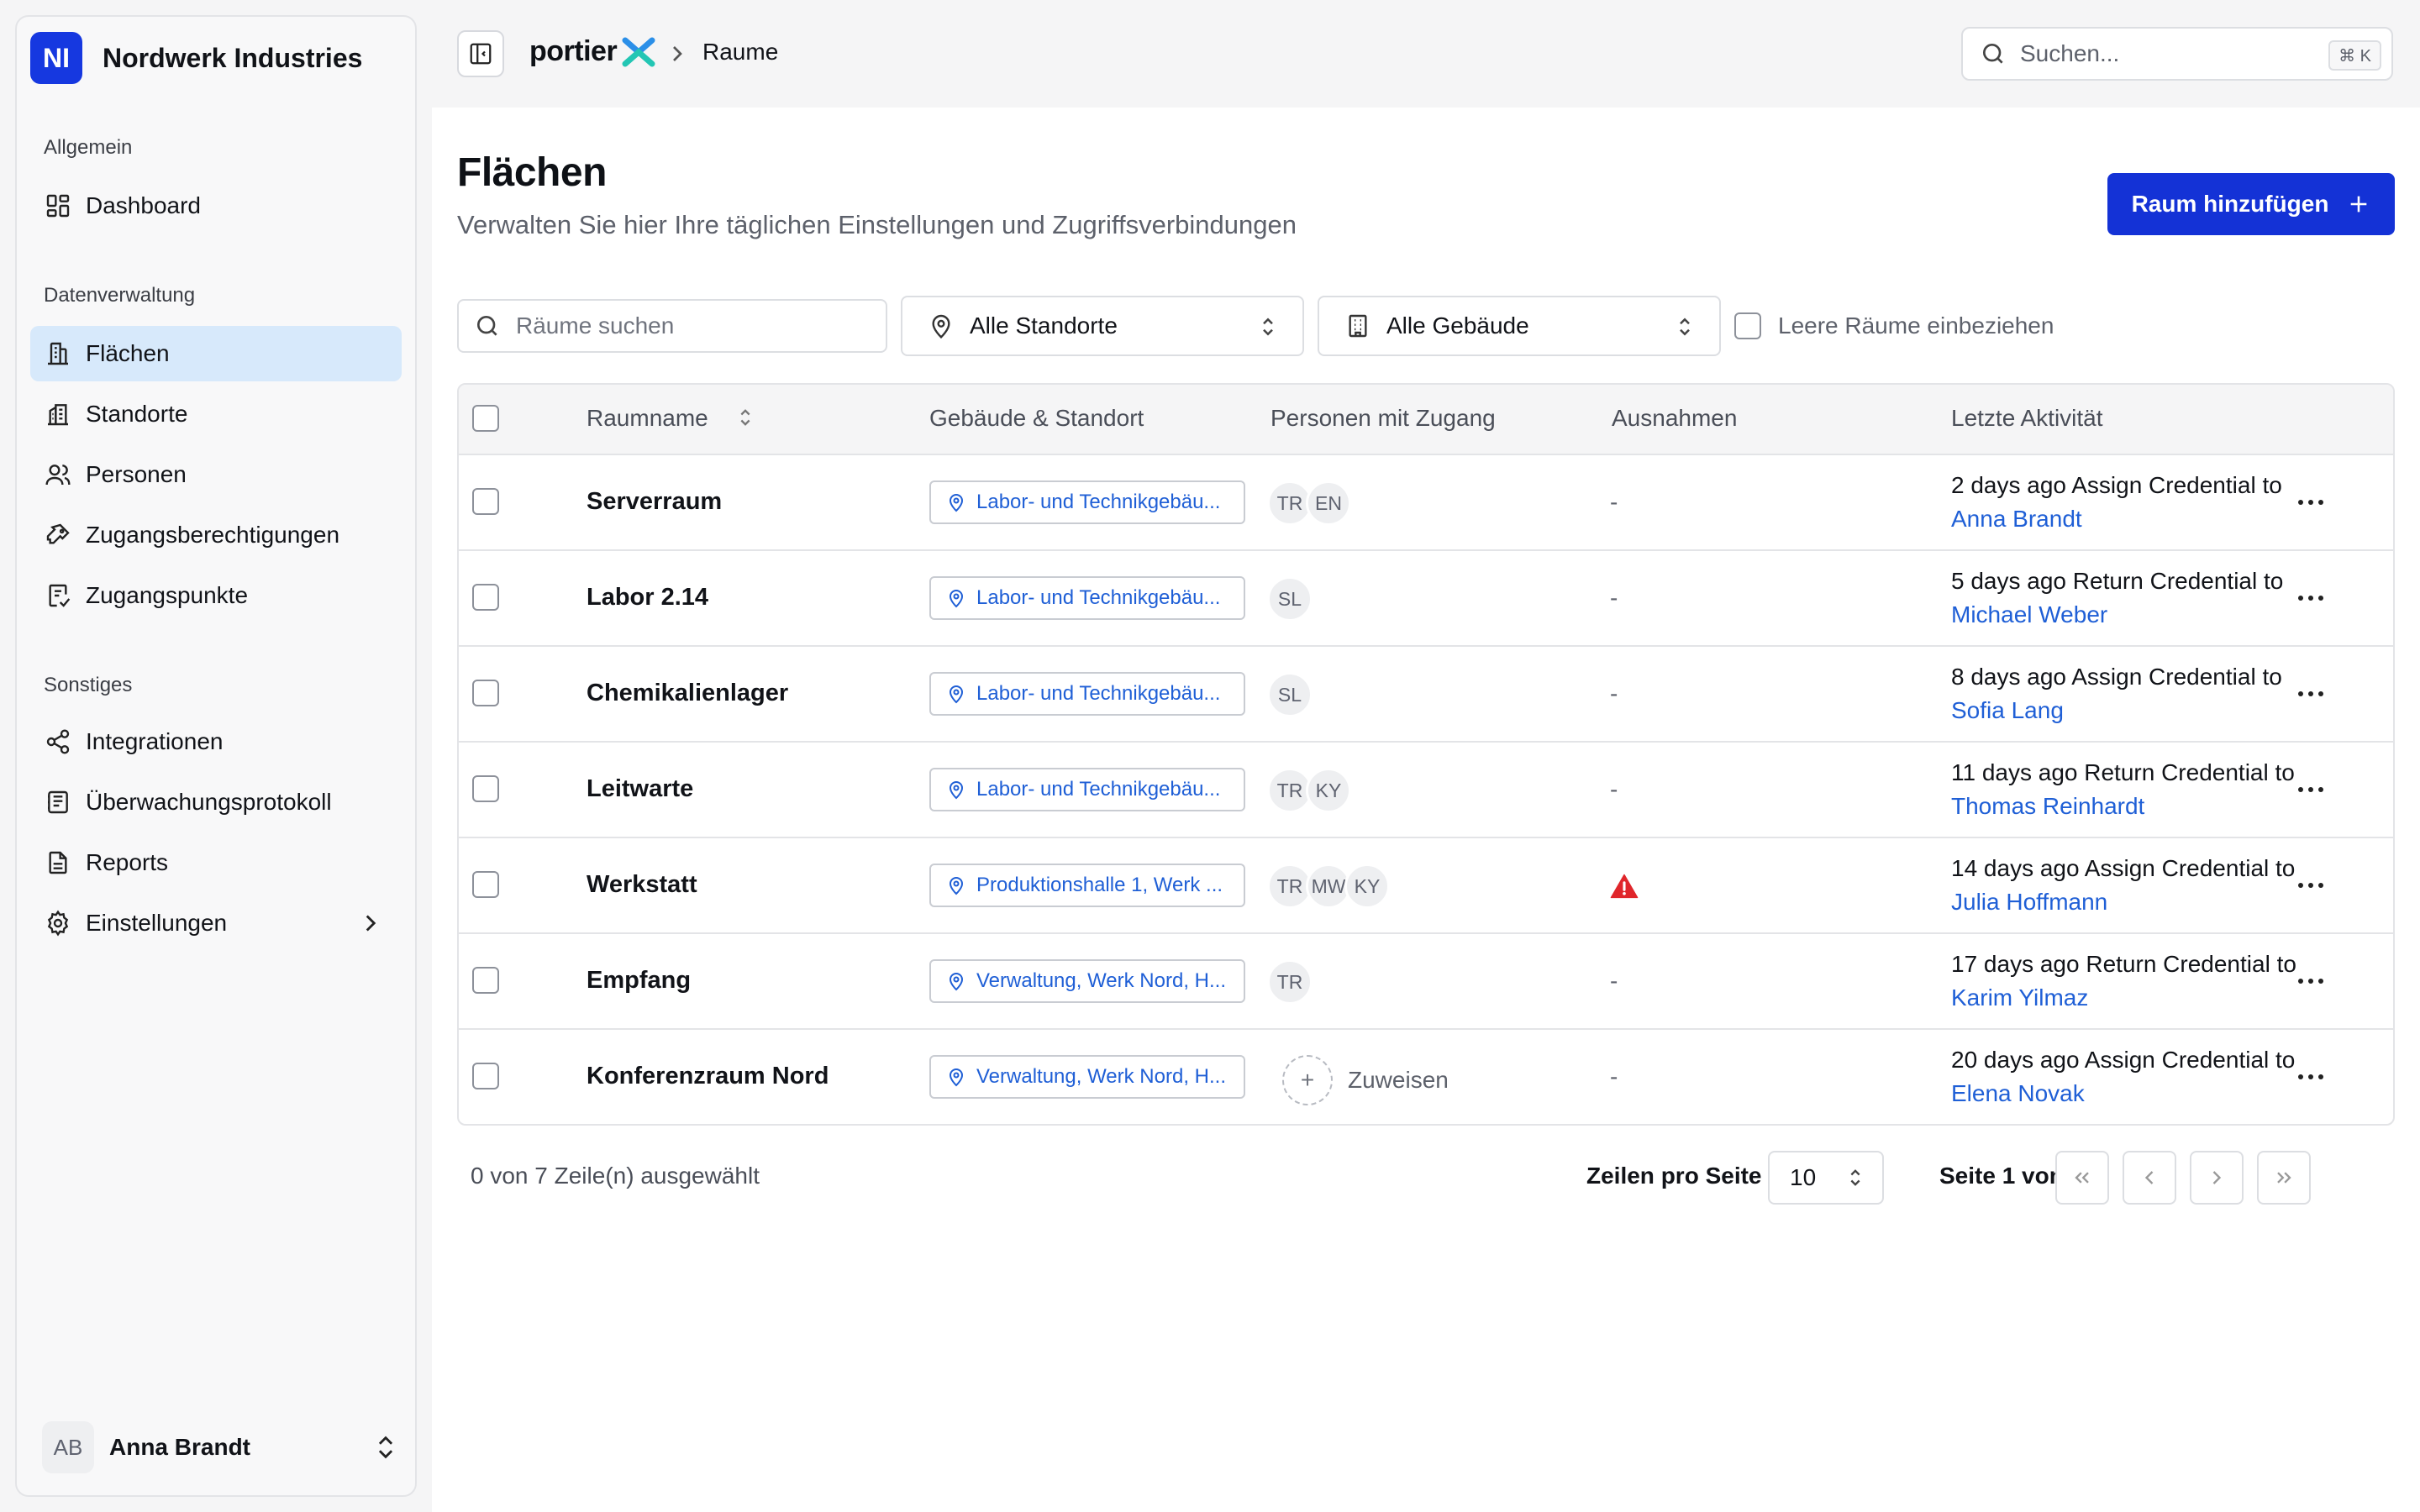  Describe the element at coordinates (2007, 710) in the screenshot. I see `activity-person-link: Sofia Lang` at that location.